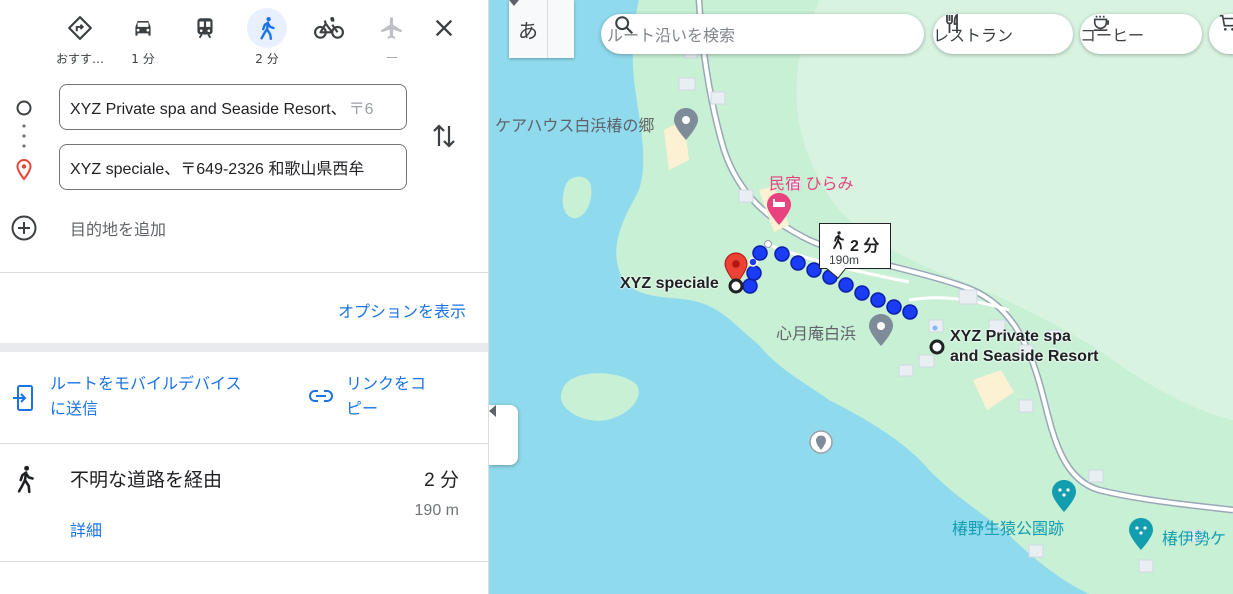 The height and width of the screenshot is (594, 1233). I want to click on send-to-mobile-line1: ルートをモバイルデバイス, so click(146, 384).